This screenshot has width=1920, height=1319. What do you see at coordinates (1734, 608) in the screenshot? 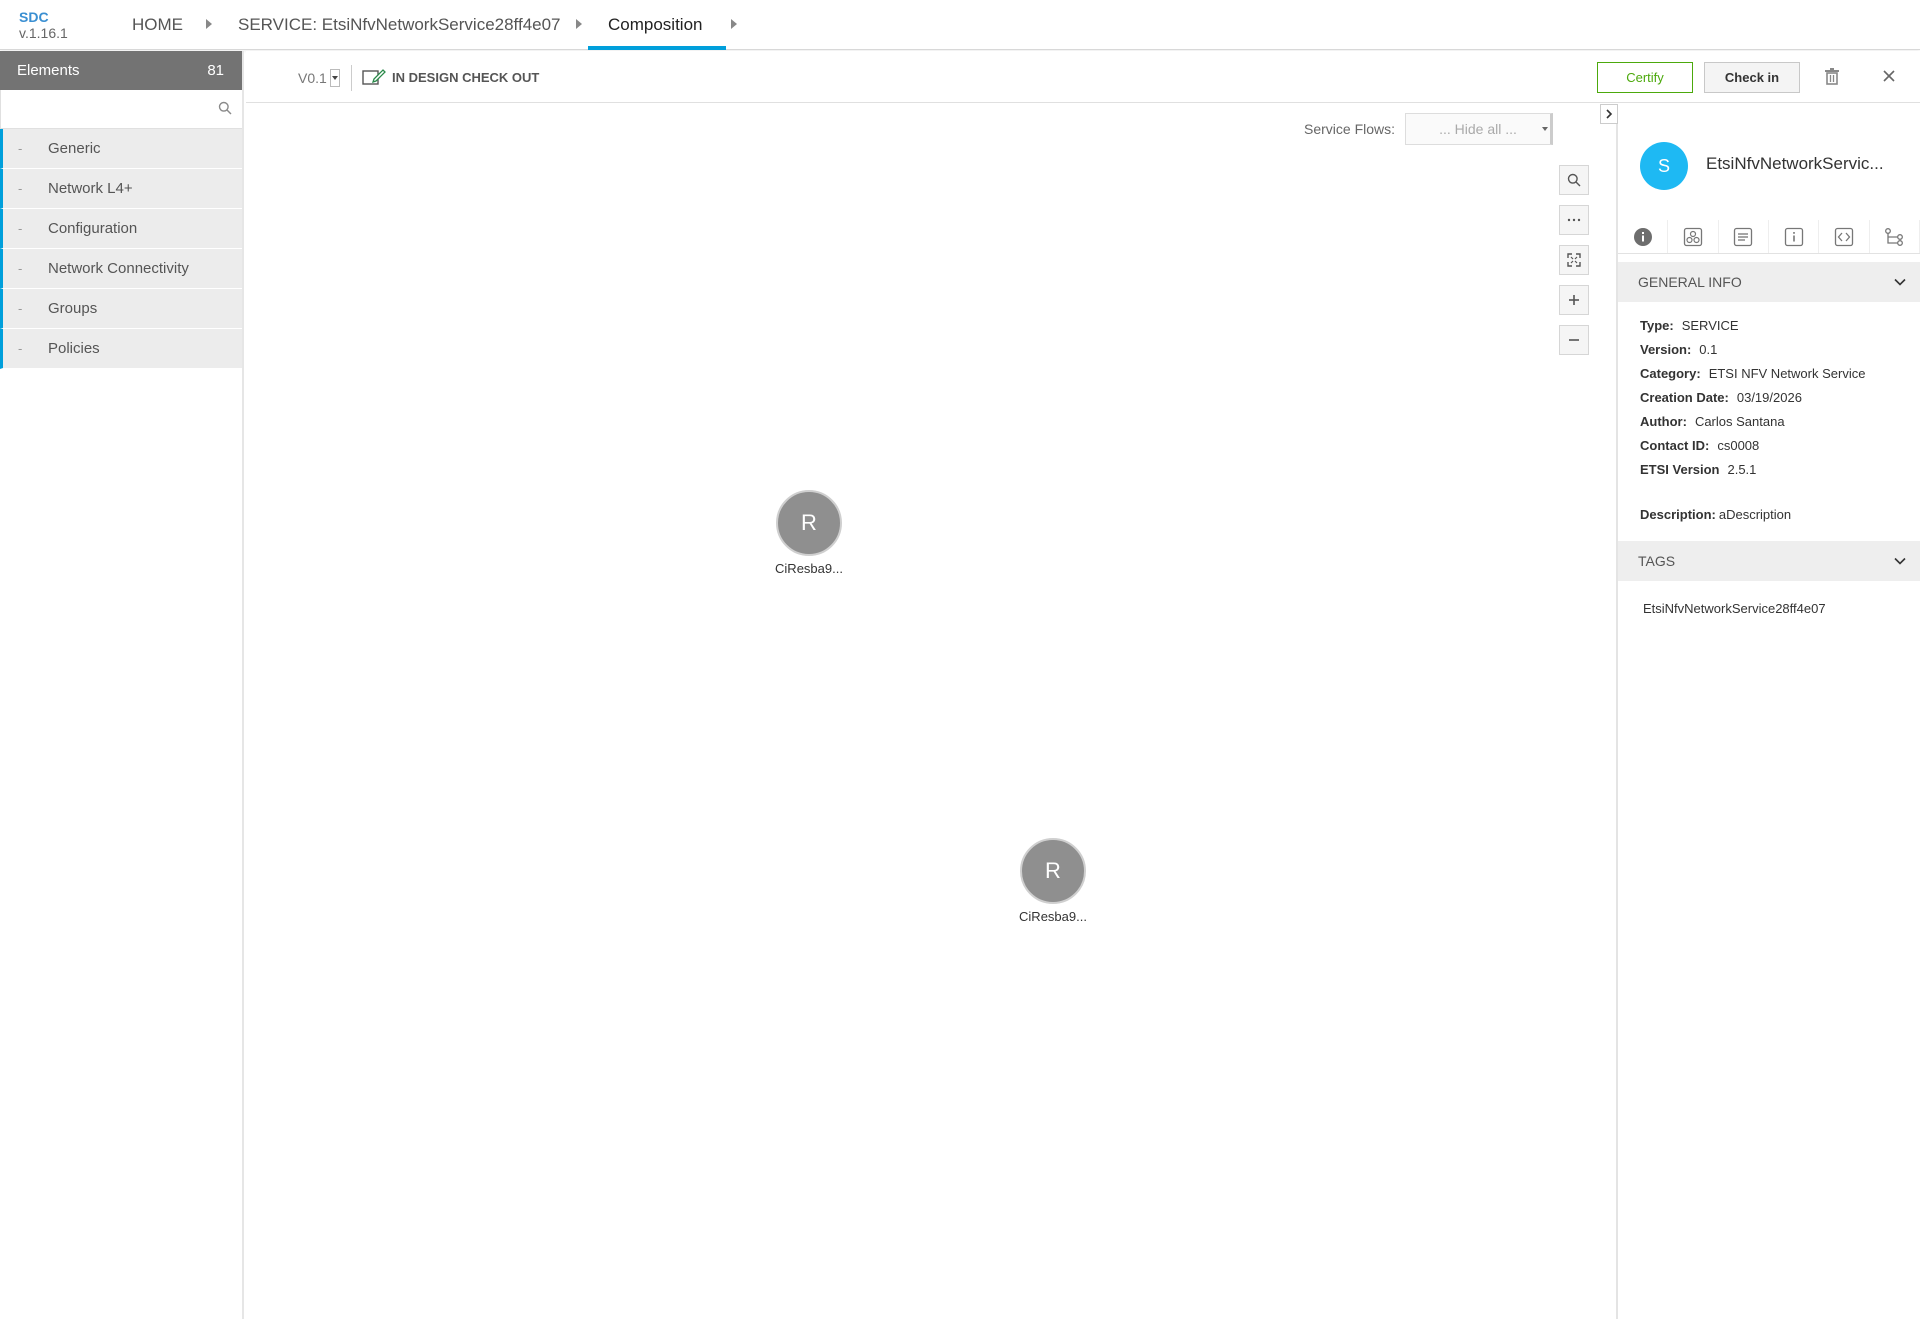
I see `tag-item: EtsiNfvNetworkService28ff4e07` at bounding box center [1734, 608].